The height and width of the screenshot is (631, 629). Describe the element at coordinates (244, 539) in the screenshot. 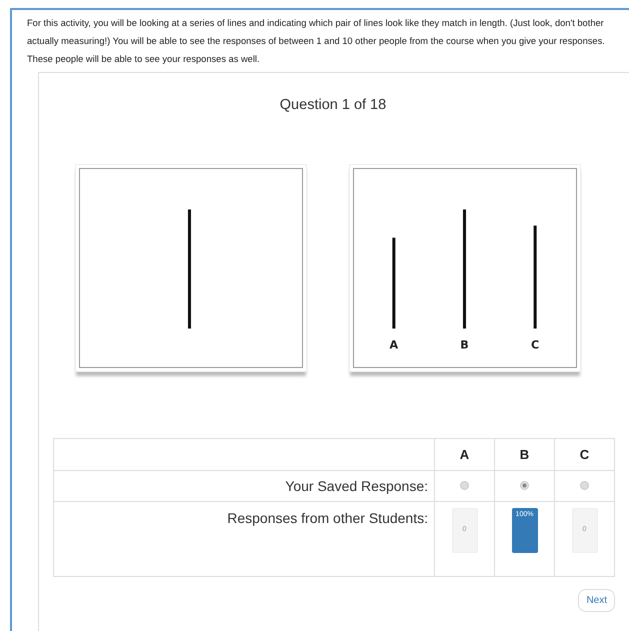

I see `row-label: Responses from other Students:` at that location.